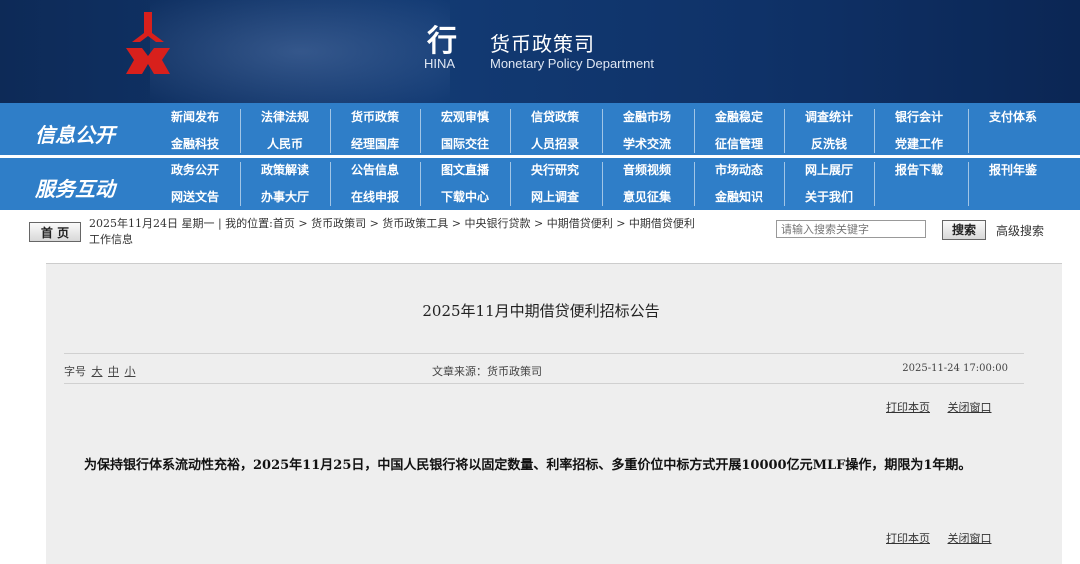 This screenshot has height=564, width=1080. What do you see at coordinates (544, 383) in the screenshot?
I see `meta-bottom-rule` at bounding box center [544, 383].